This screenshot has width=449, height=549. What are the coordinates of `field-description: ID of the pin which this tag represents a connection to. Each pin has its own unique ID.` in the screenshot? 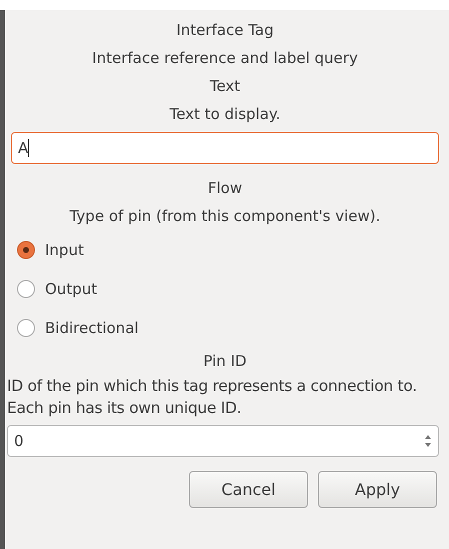 It's located at (212, 397).